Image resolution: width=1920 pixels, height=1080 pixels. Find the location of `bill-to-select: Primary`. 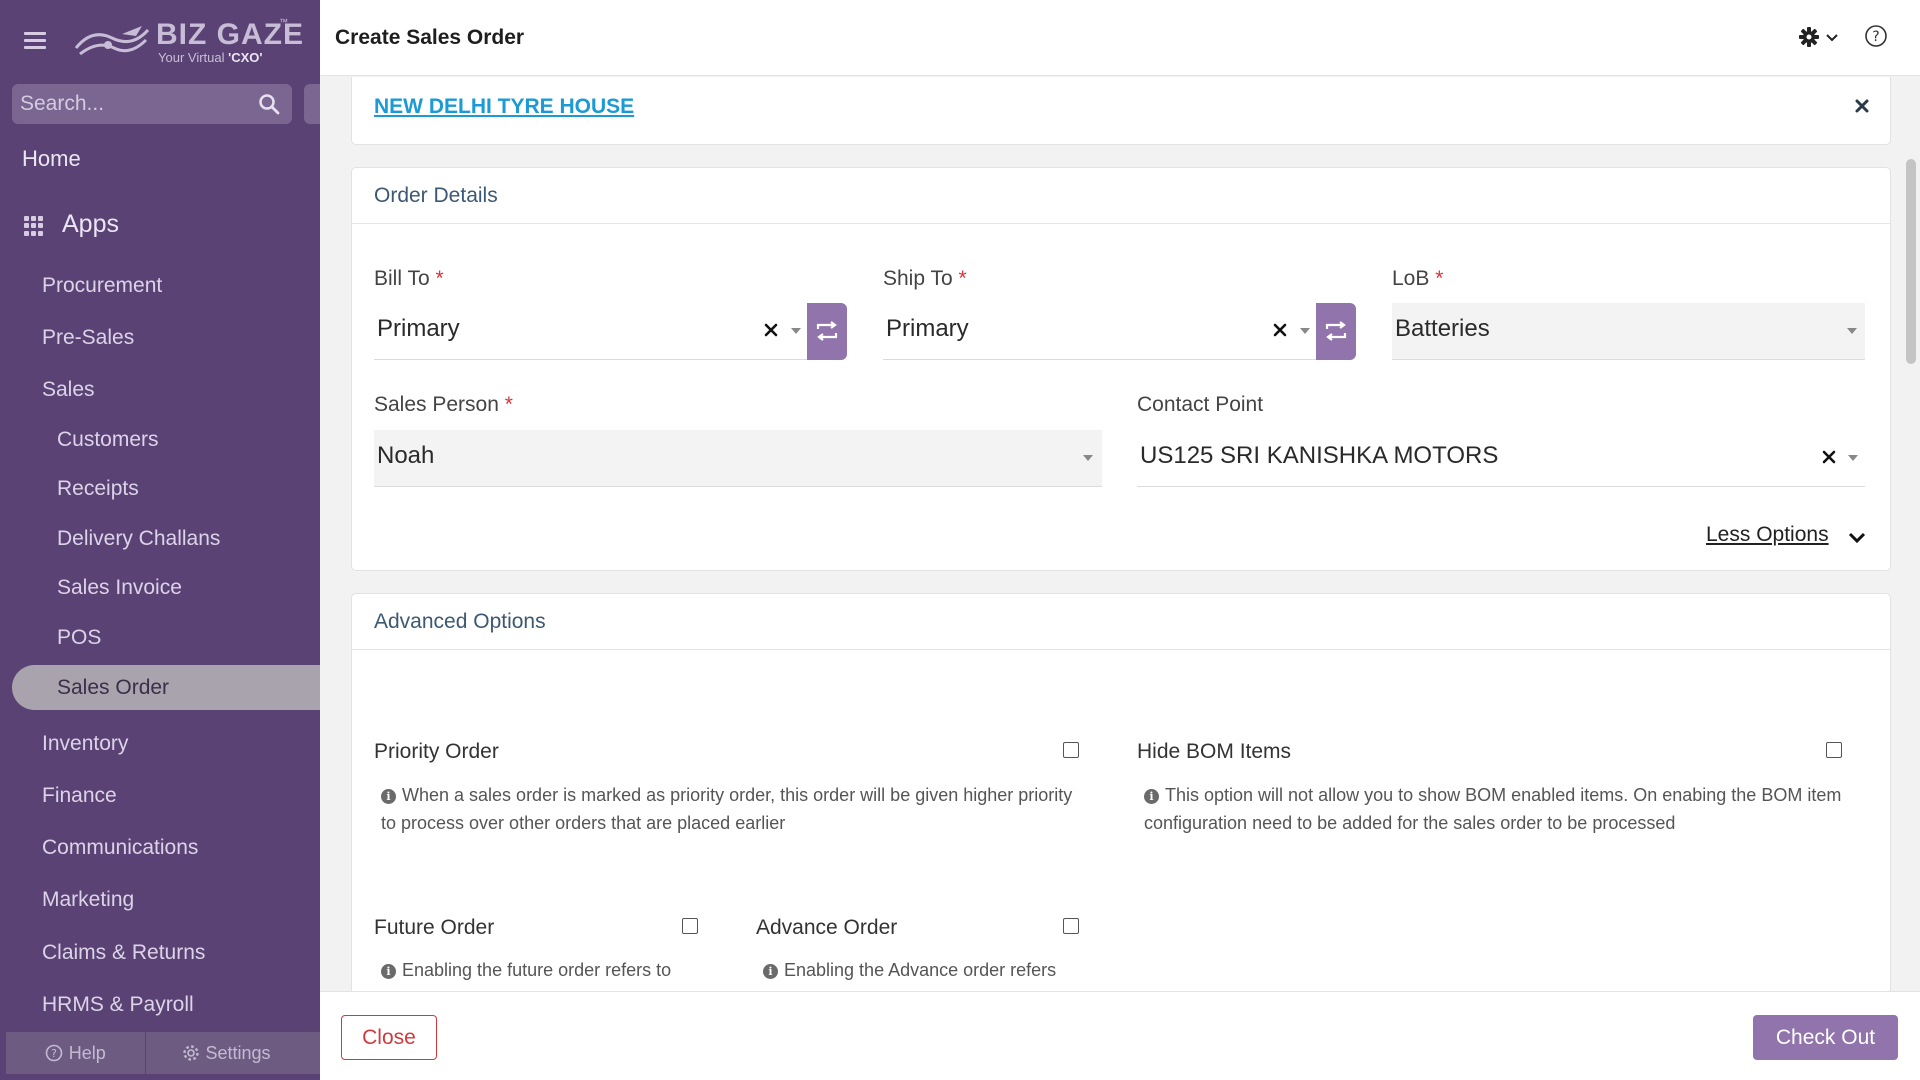

bill-to-select: Primary is located at coordinates (590, 331).